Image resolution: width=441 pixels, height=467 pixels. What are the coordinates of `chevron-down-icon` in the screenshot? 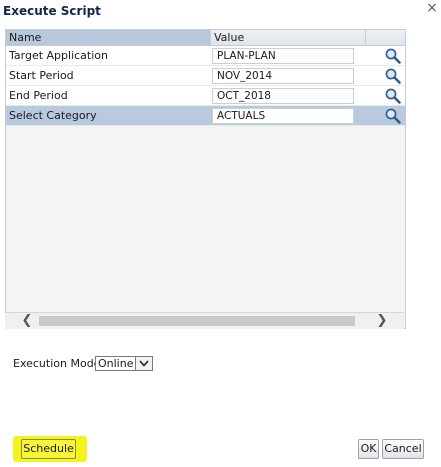 It's located at (144, 363).